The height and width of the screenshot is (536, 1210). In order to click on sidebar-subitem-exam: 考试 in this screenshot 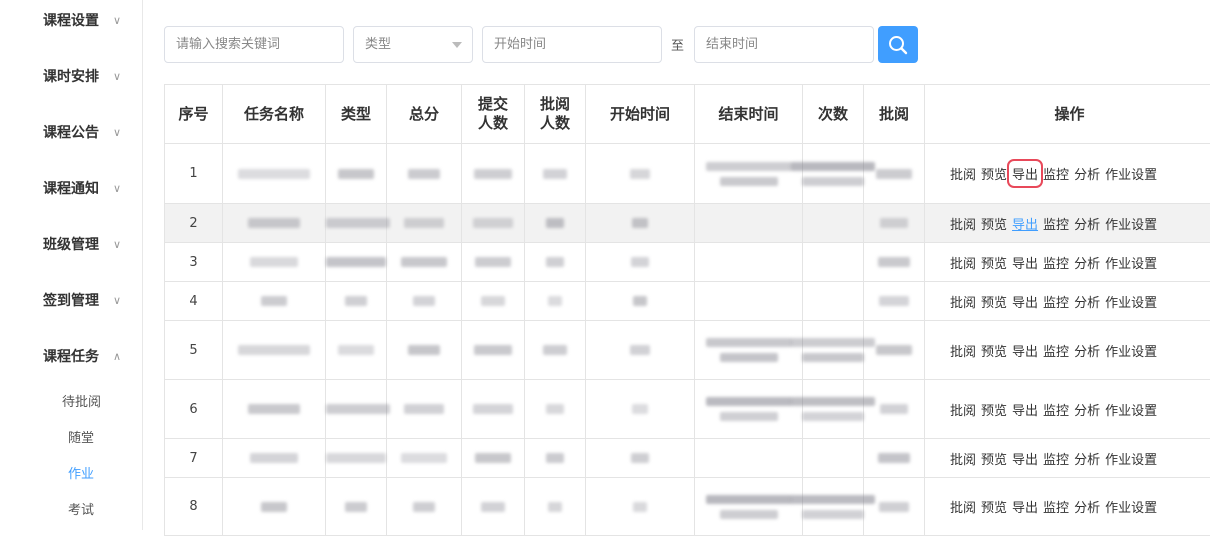, I will do `click(81, 511)`.